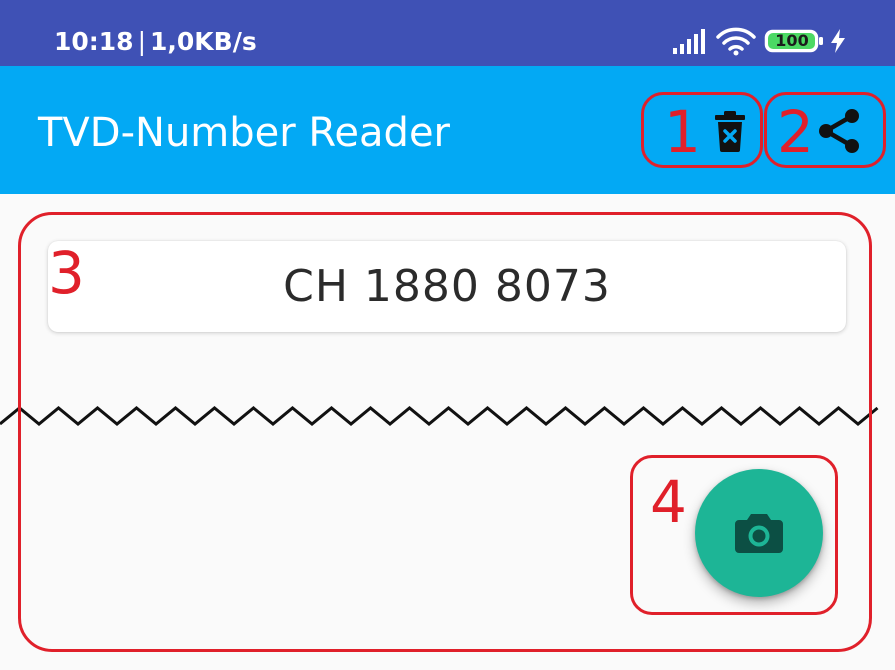 The width and height of the screenshot is (895, 670). Describe the element at coordinates (244, 133) in the screenshot. I see `app-title: TVD-Number Reader` at that location.